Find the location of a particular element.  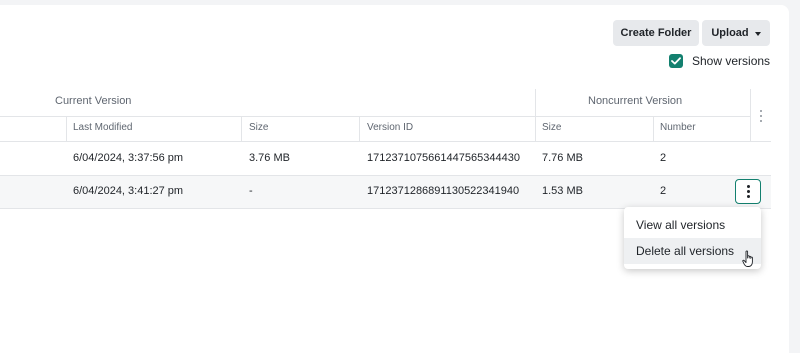

row-actions-menu: View all versions Delete all versions is located at coordinates (692, 238).